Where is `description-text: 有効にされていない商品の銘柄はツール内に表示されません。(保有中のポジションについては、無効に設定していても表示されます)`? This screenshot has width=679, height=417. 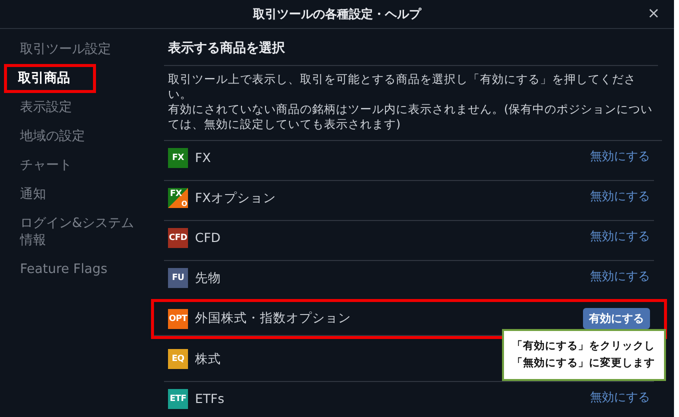 description-text: 有効にされていない商品の銘柄はツール内に表示されません。(保有中のポジションについては、無効に設定していても表示されます) is located at coordinates (411, 117).